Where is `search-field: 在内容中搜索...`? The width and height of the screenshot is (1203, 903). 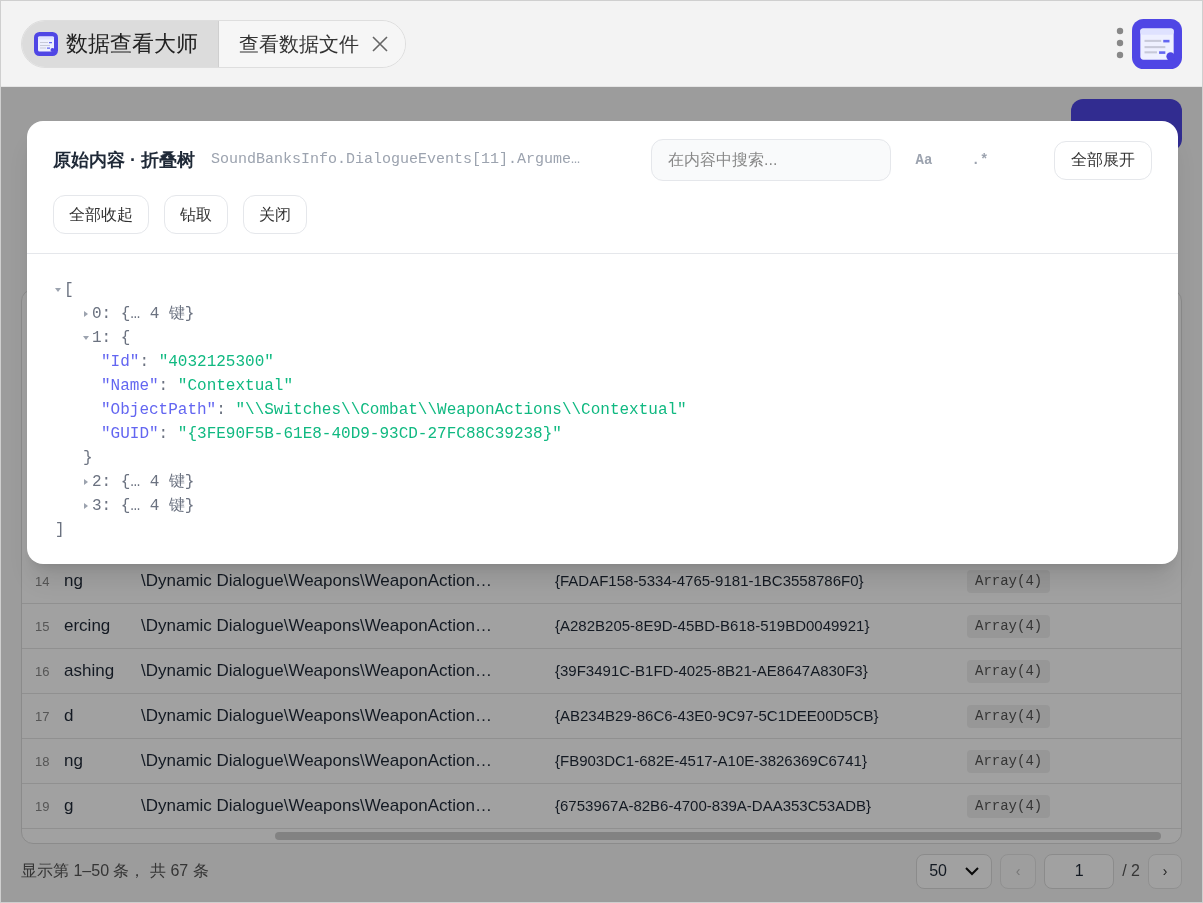
search-field: 在内容中搜索... is located at coordinates (771, 160).